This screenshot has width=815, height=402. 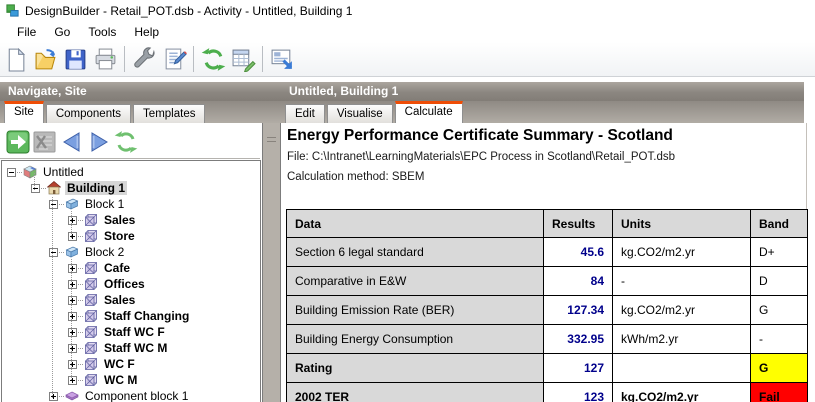 I want to click on cell-result: 123, so click(x=578, y=392).